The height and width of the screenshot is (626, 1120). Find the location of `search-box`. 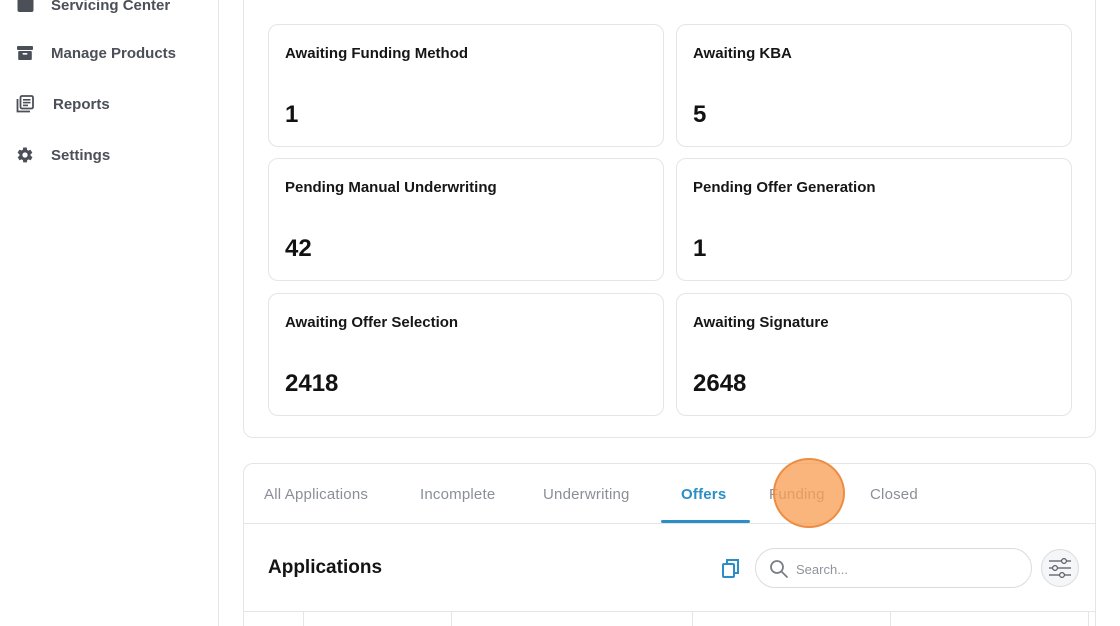

search-box is located at coordinates (893, 568).